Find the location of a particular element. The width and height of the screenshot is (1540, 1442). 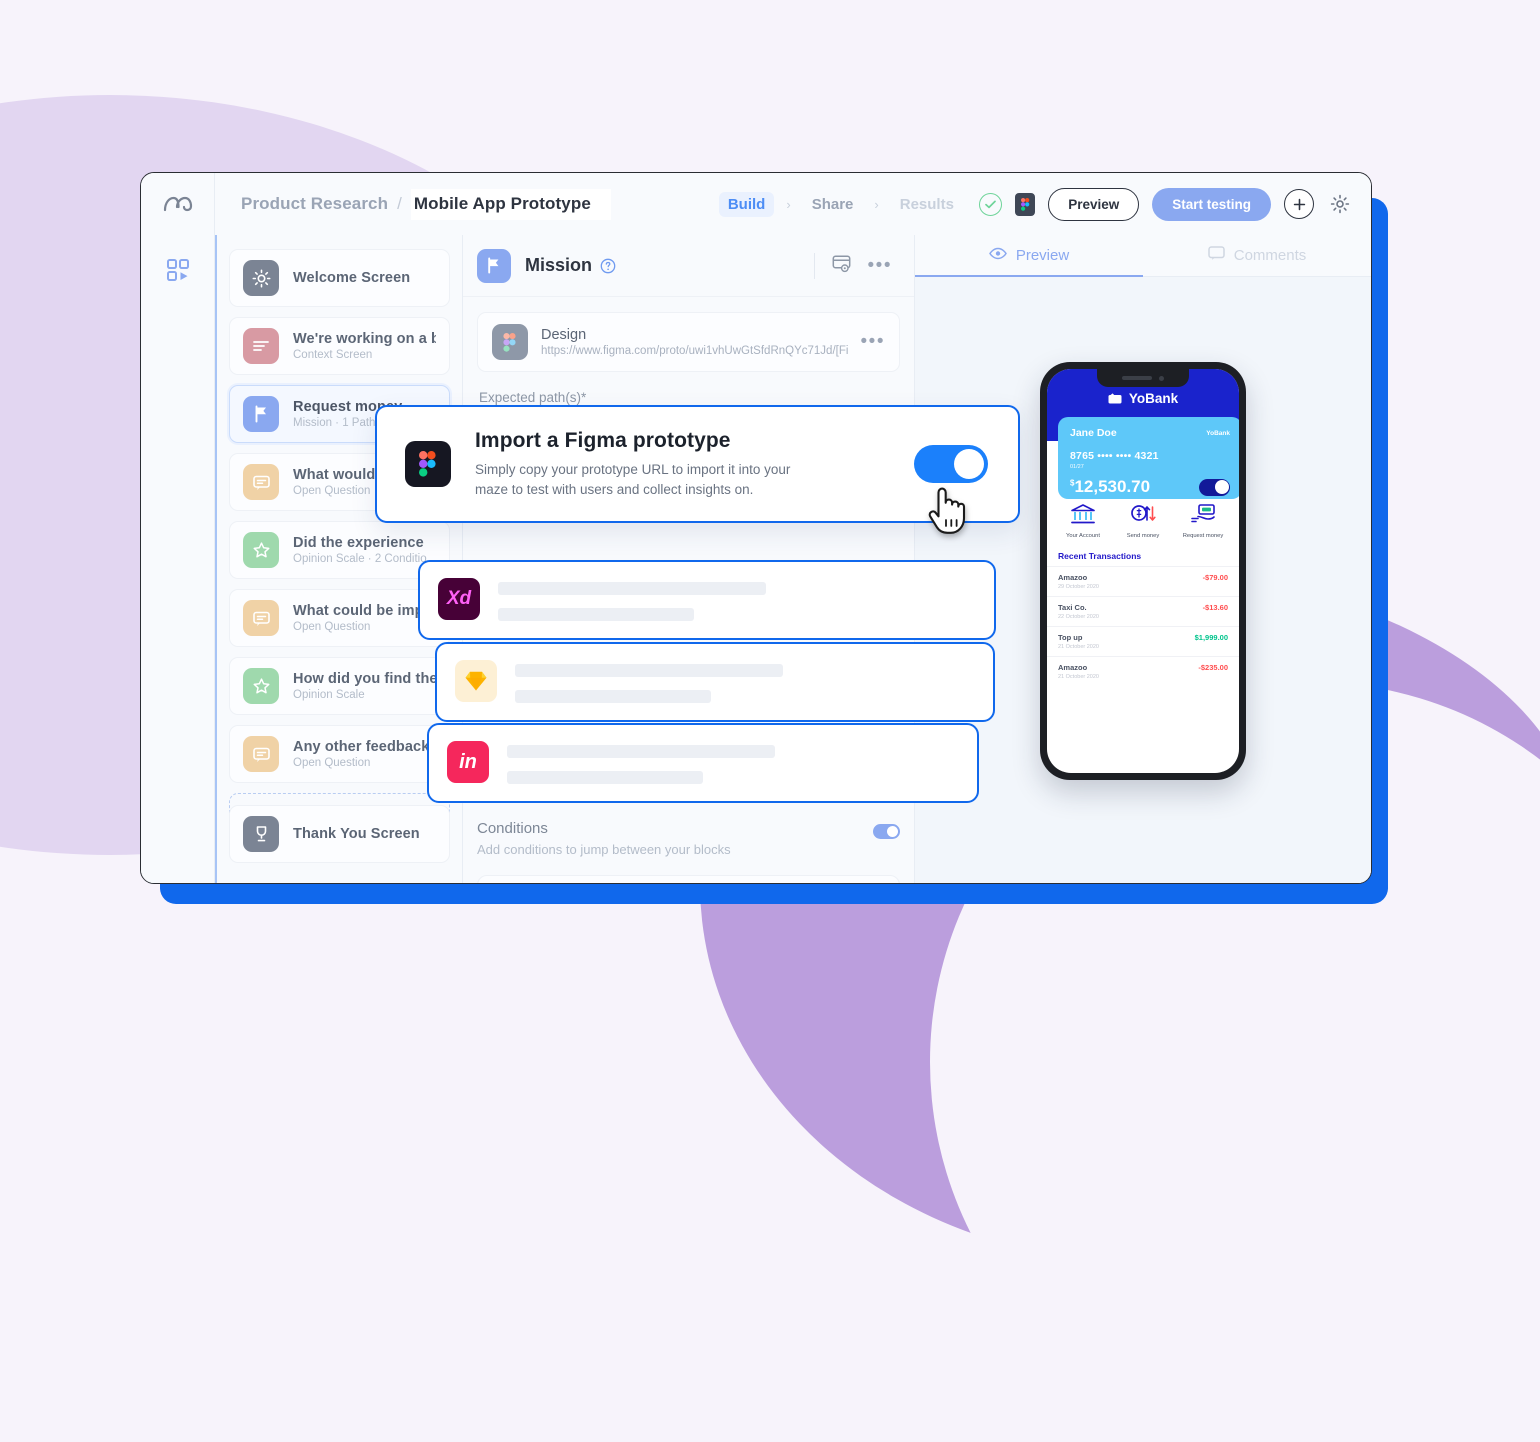

transaction-row: Amazoo 29 October 2020 -$79.00 is located at coordinates (1143, 581).